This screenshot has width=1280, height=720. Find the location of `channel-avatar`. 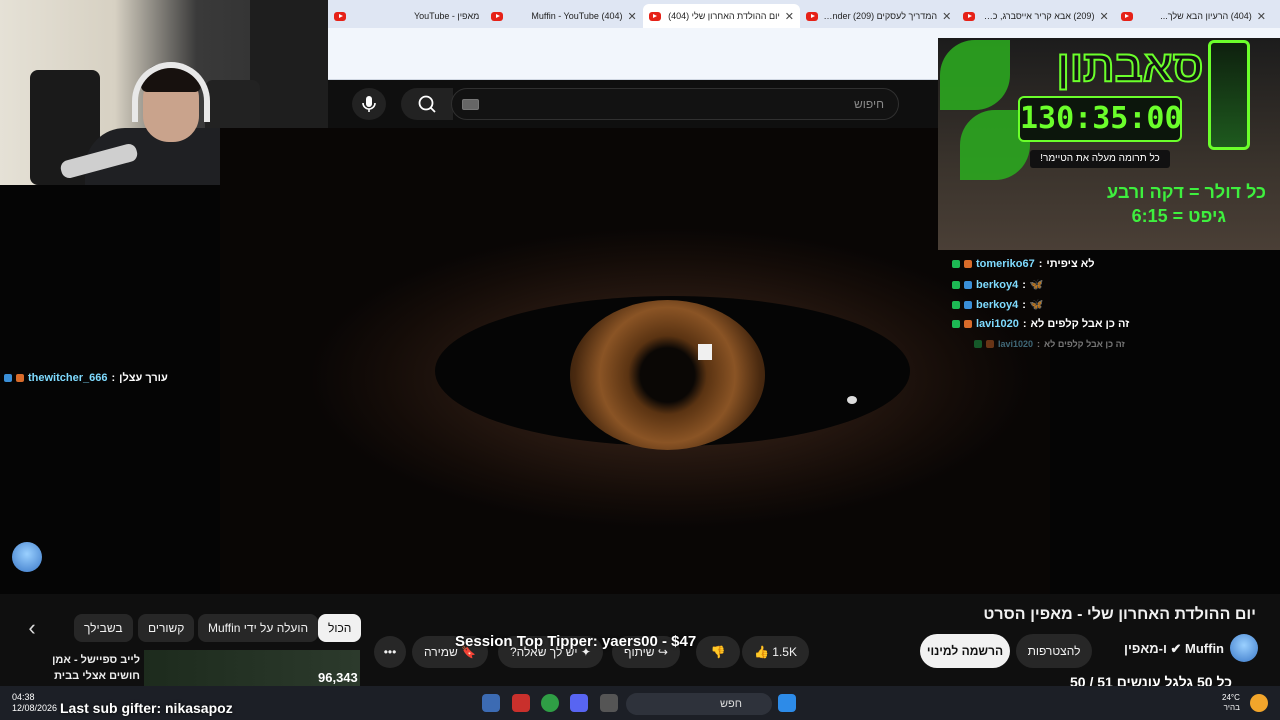

channel-avatar is located at coordinates (1244, 648).